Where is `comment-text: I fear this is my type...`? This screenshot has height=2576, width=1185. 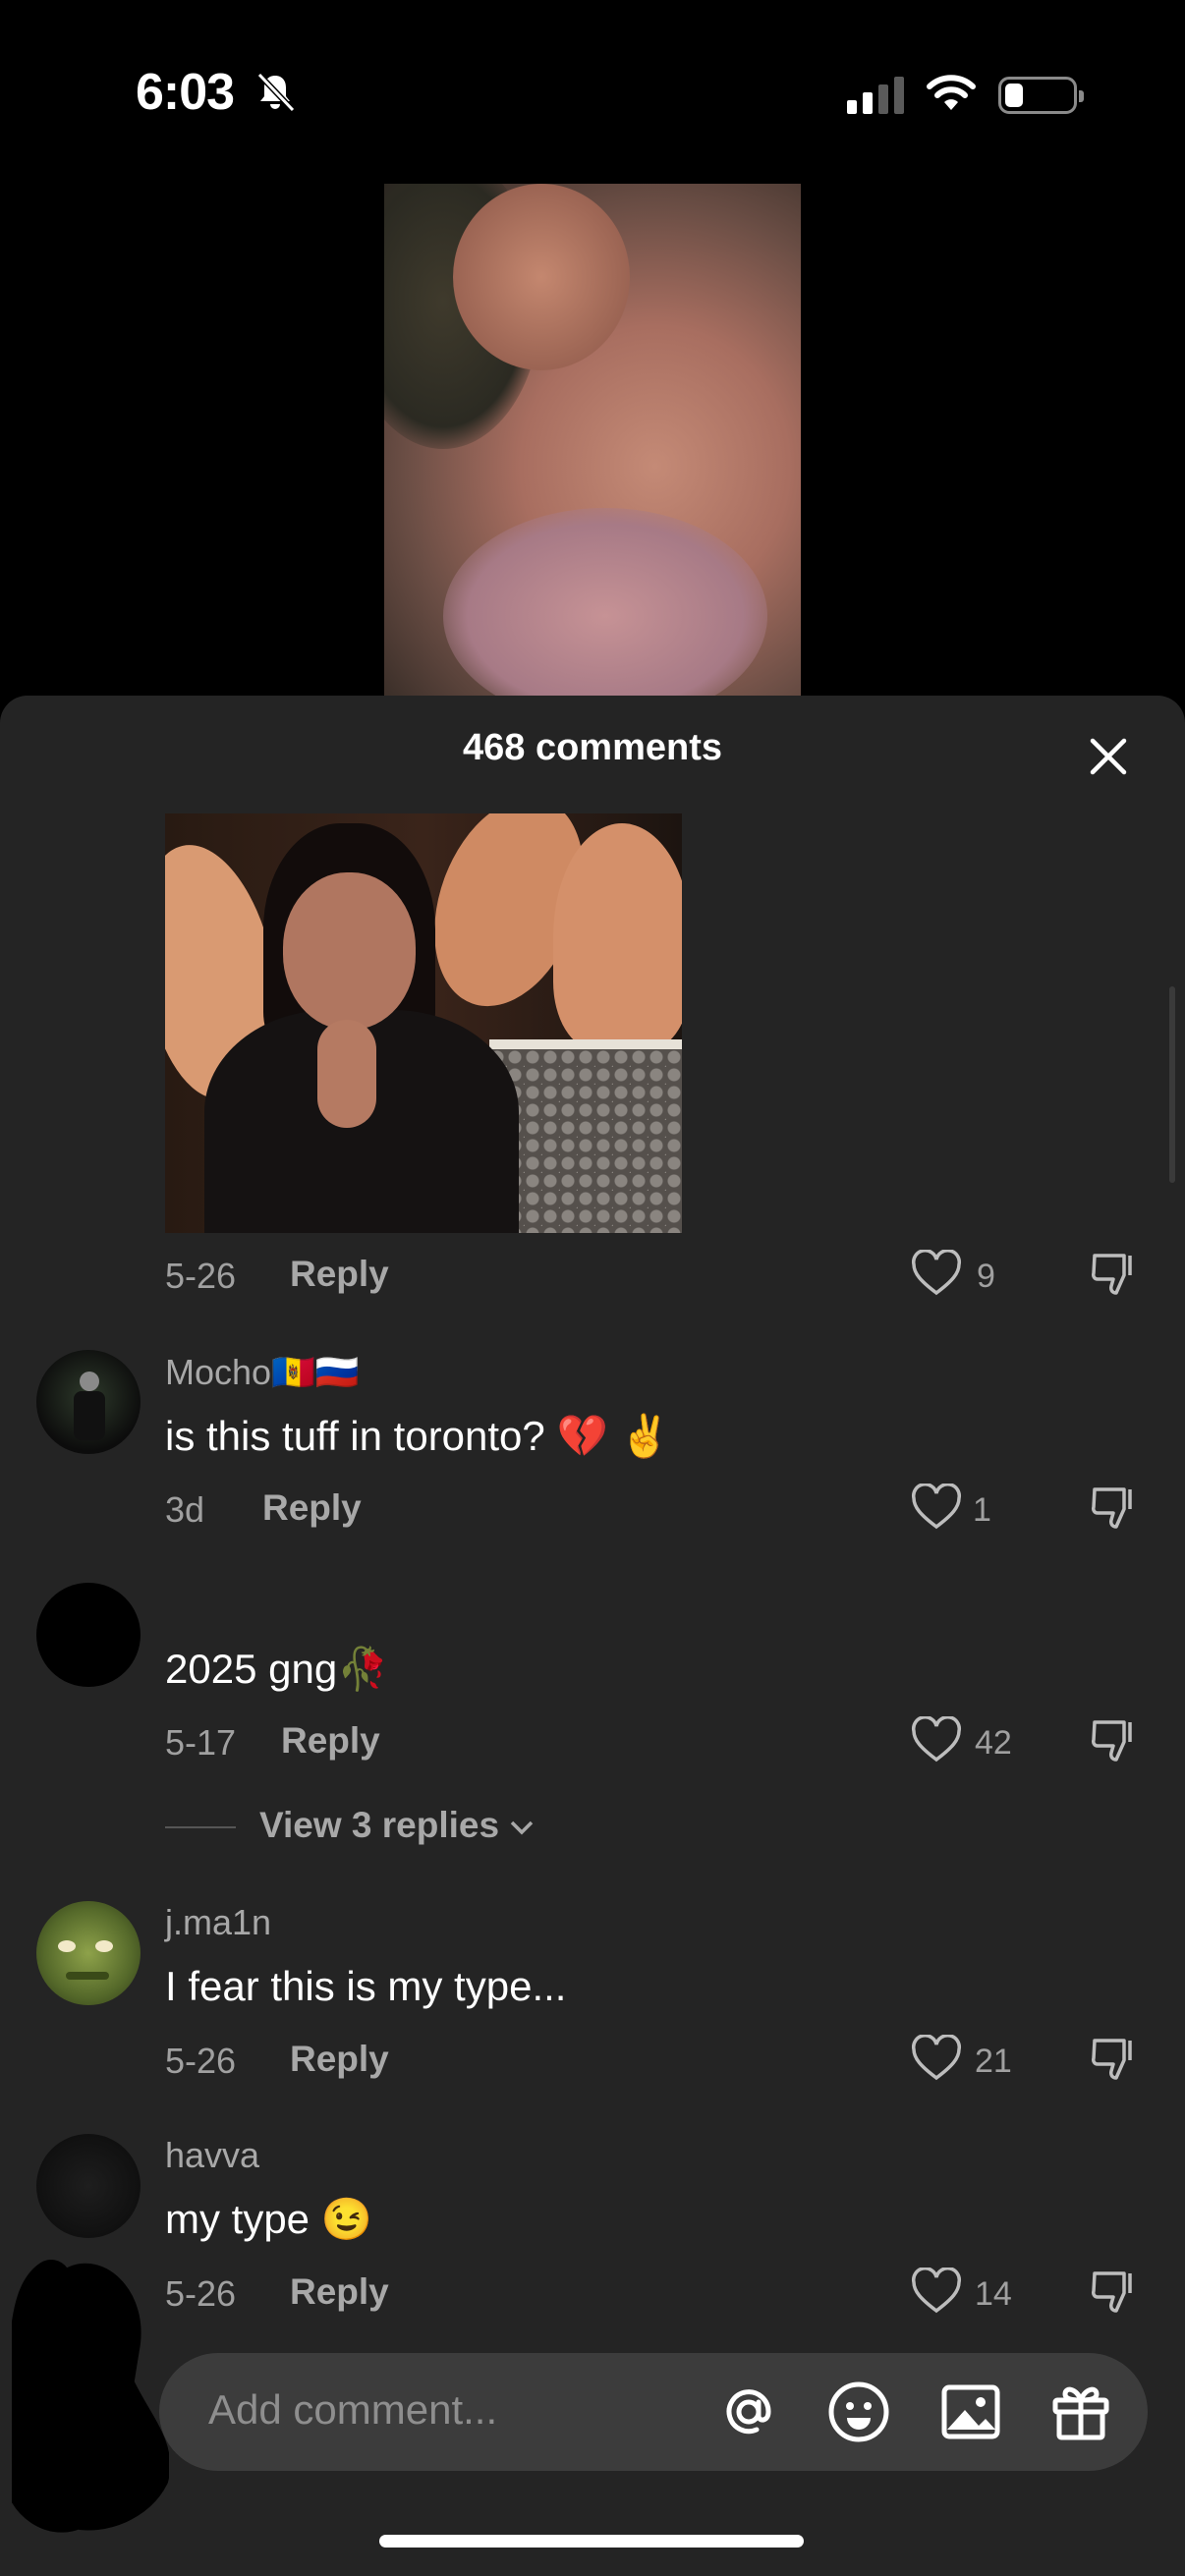
comment-text: I fear this is my type... is located at coordinates (366, 1986).